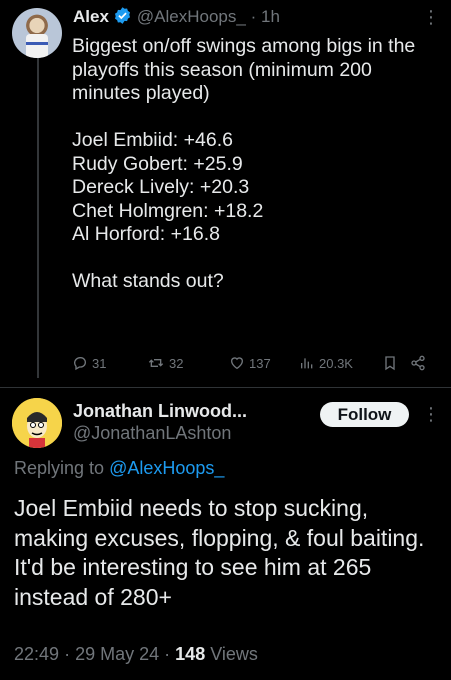 The height and width of the screenshot is (680, 451). I want to click on like-button: 137, so click(250, 363).